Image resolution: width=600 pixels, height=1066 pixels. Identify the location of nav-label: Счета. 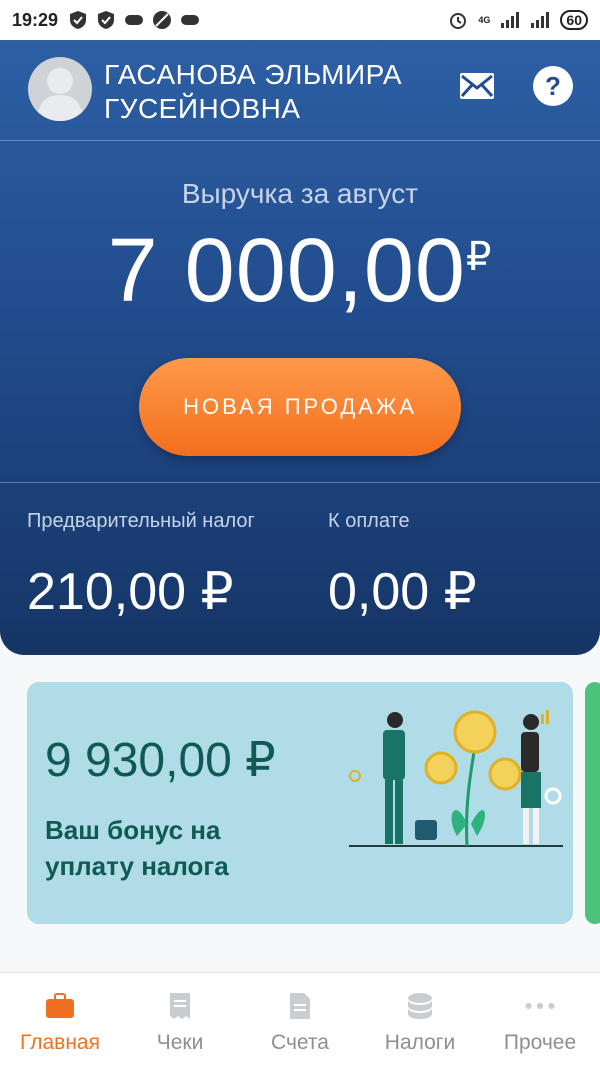
(300, 1042).